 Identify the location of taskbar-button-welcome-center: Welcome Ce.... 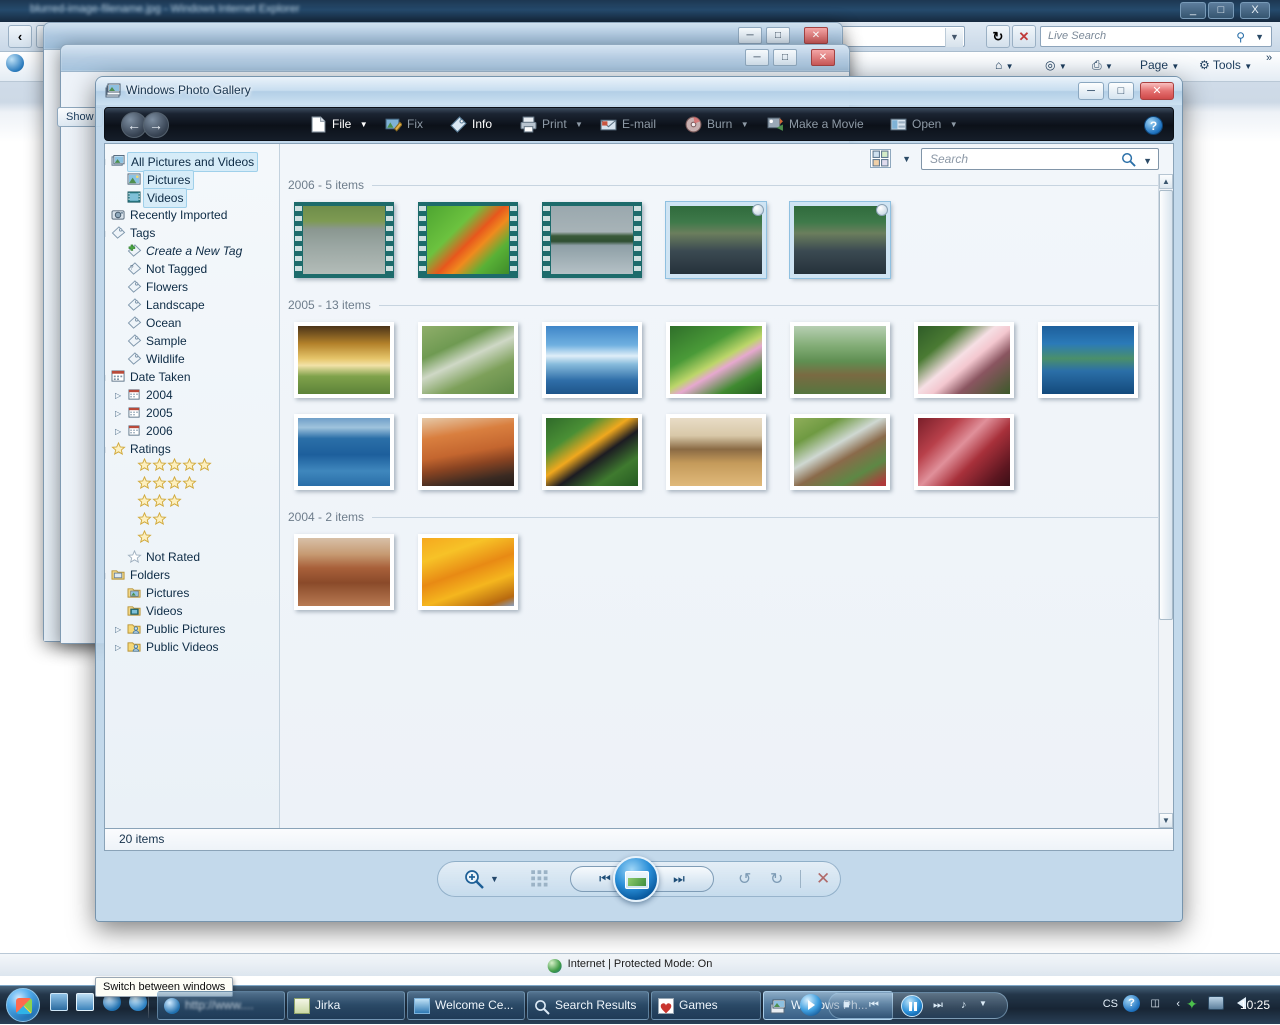
(466, 1005).